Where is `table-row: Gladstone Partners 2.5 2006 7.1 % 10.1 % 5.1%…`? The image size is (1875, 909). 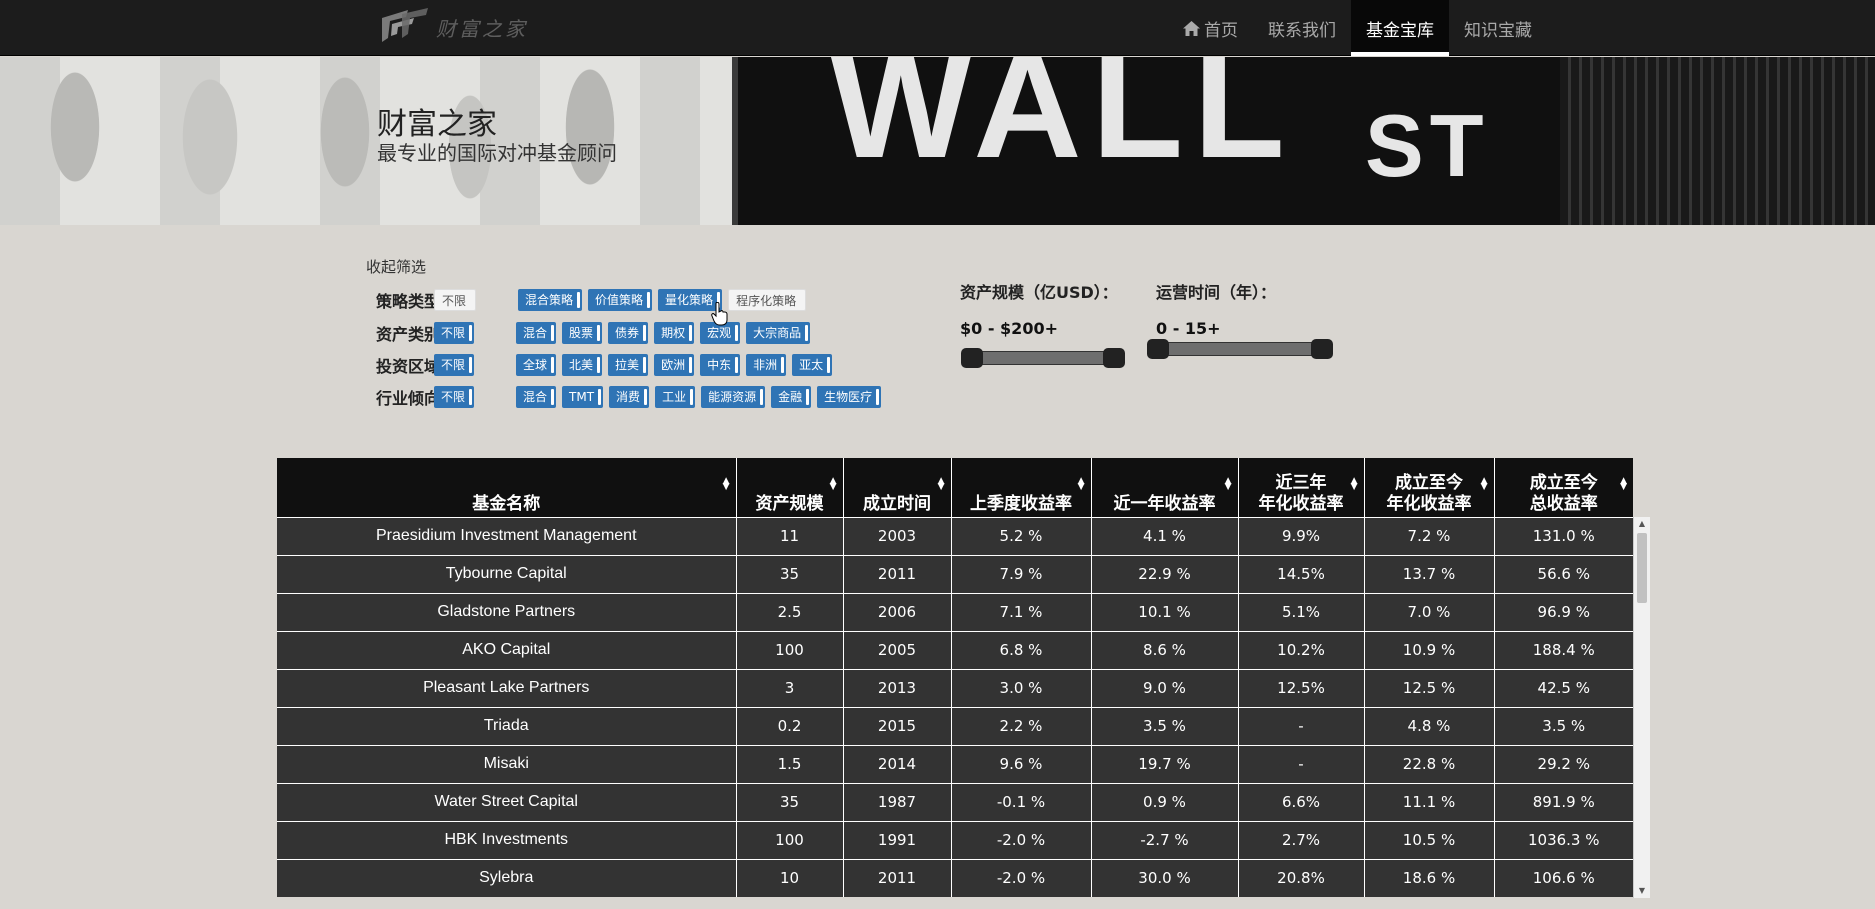 table-row: Gladstone Partners 2.5 2006 7.1 % 10.1 % 5.1%… is located at coordinates (955, 611).